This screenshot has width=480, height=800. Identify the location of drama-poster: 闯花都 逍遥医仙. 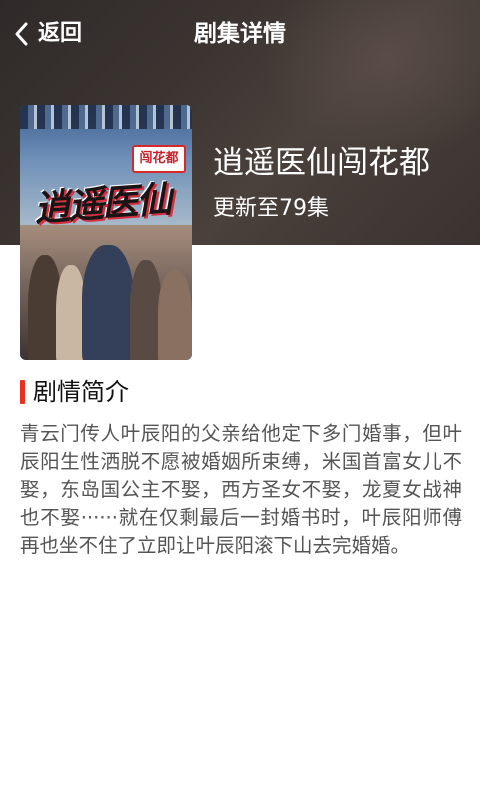
(106, 232).